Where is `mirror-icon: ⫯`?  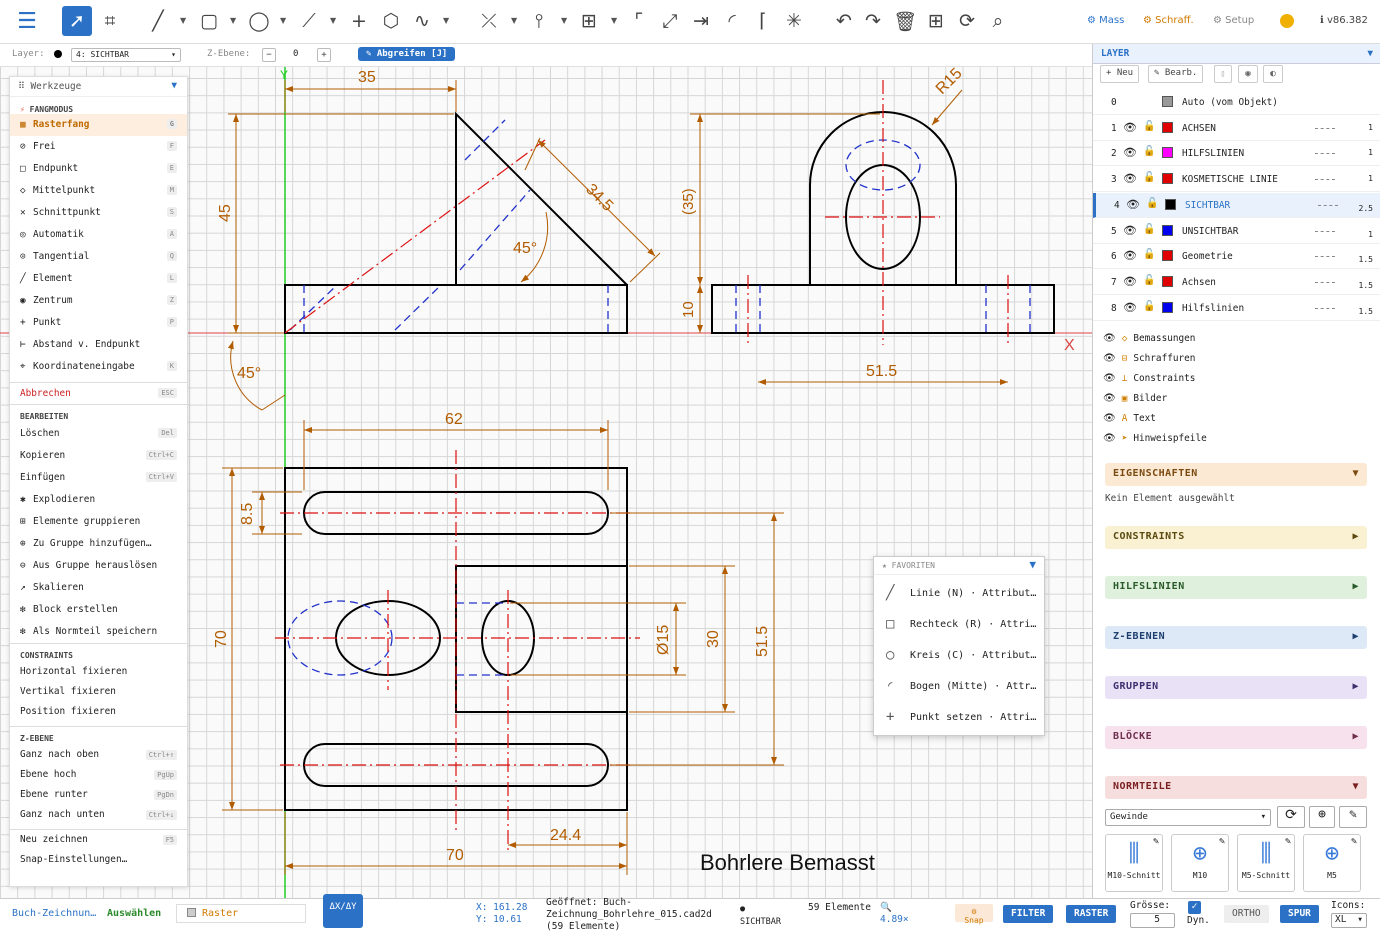
mirror-icon: ⫯ is located at coordinates (539, 21).